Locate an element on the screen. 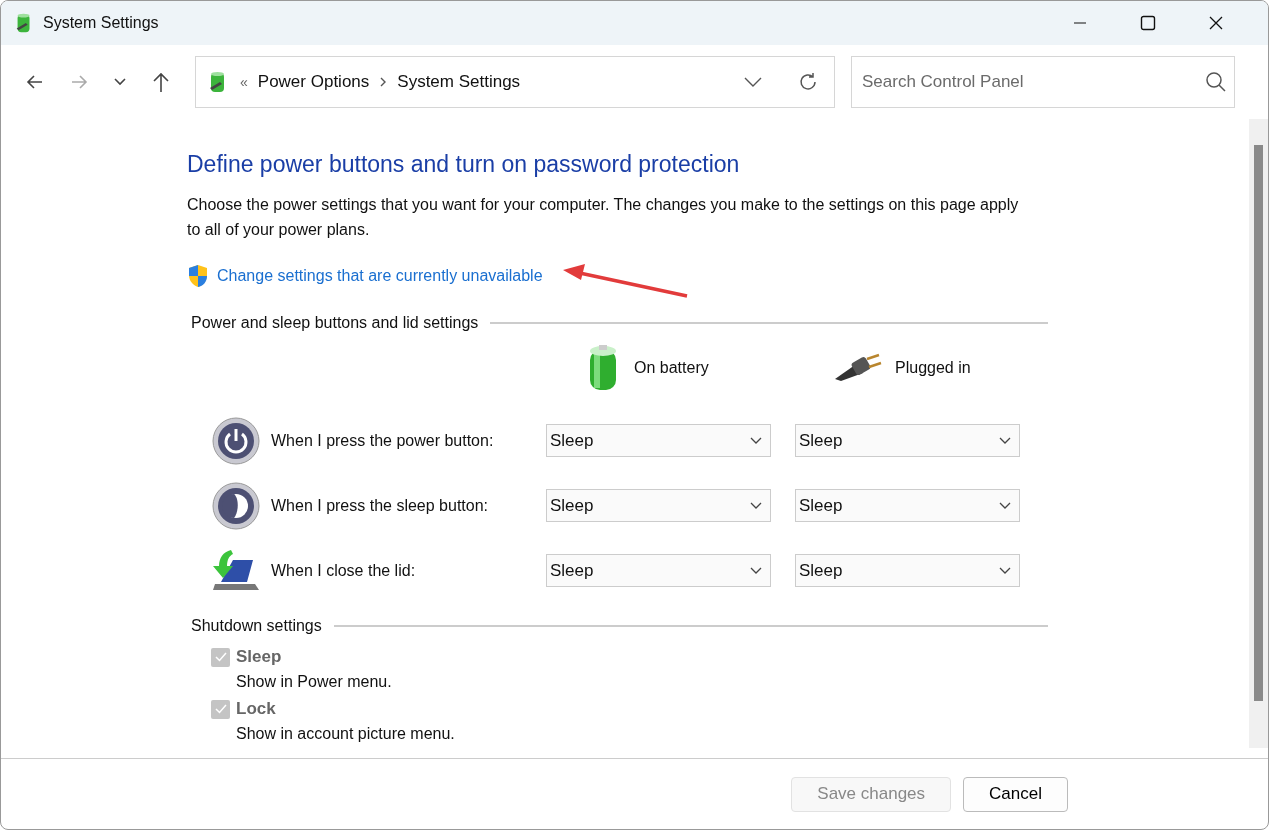  search-field: Search Control Panel is located at coordinates (1043, 82).